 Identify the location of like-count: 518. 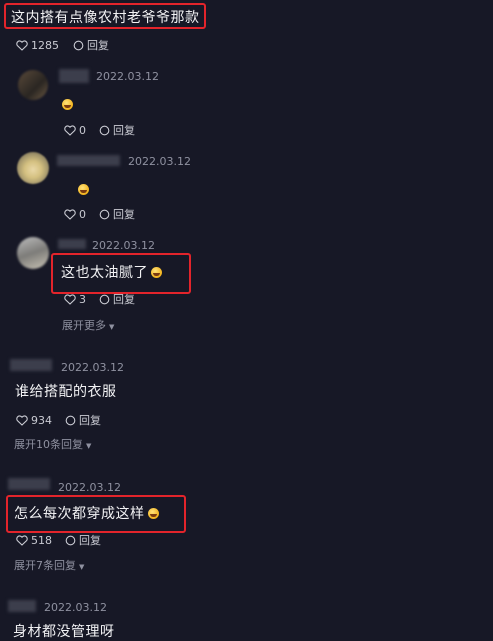
(41, 540).